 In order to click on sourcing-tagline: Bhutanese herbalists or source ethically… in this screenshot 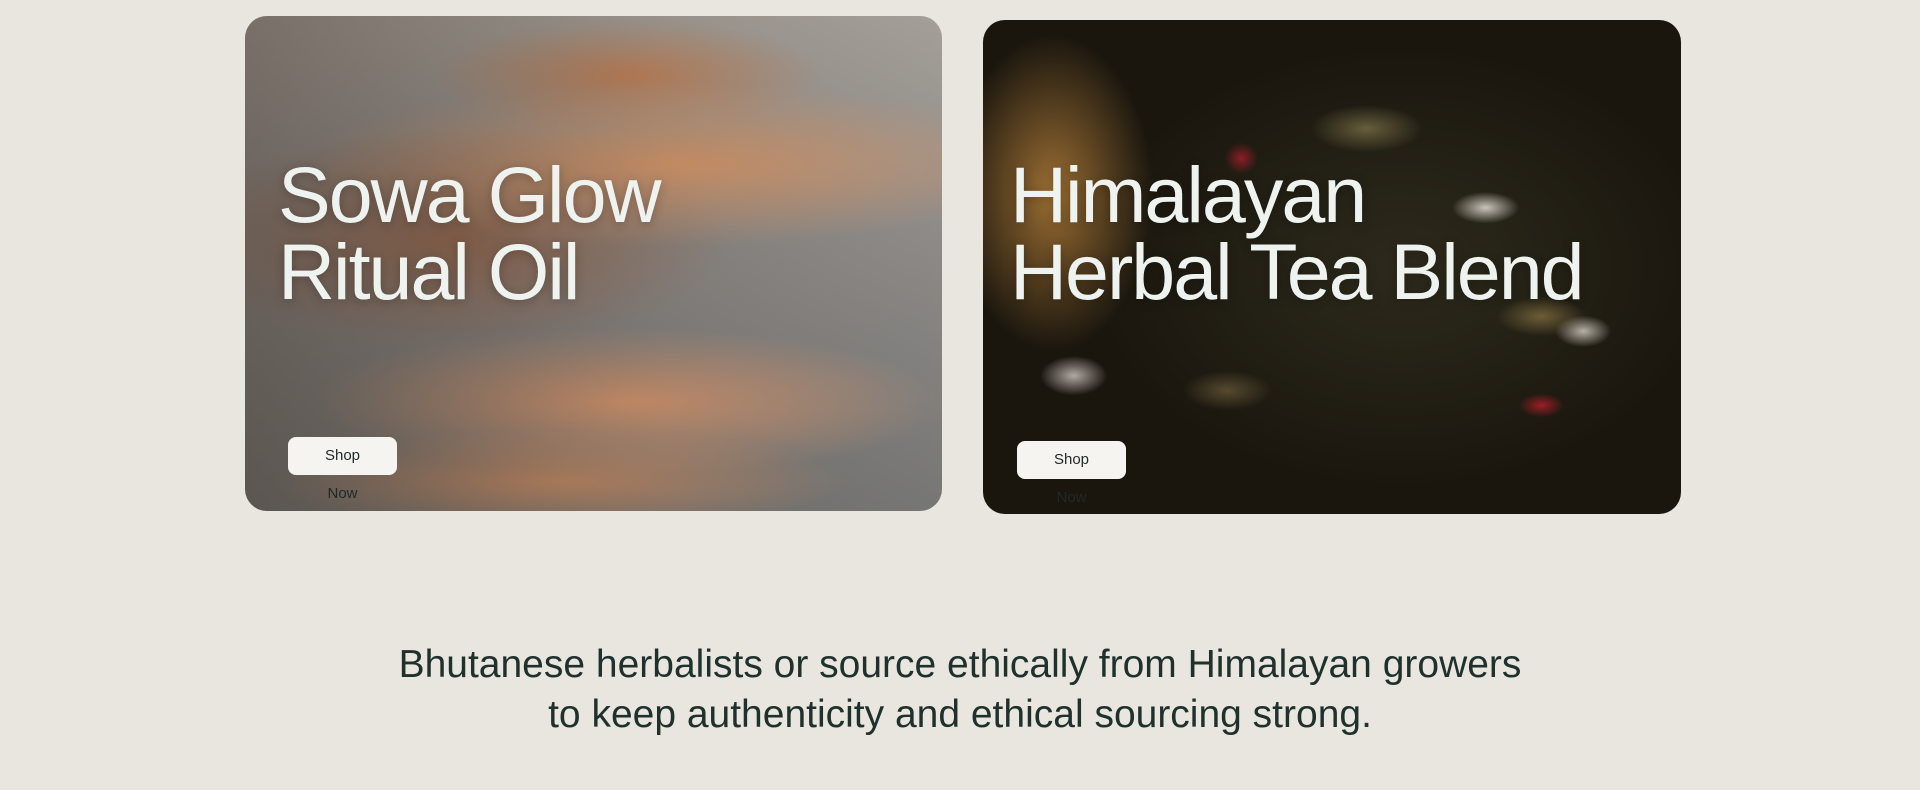, I will do `click(960, 690)`.